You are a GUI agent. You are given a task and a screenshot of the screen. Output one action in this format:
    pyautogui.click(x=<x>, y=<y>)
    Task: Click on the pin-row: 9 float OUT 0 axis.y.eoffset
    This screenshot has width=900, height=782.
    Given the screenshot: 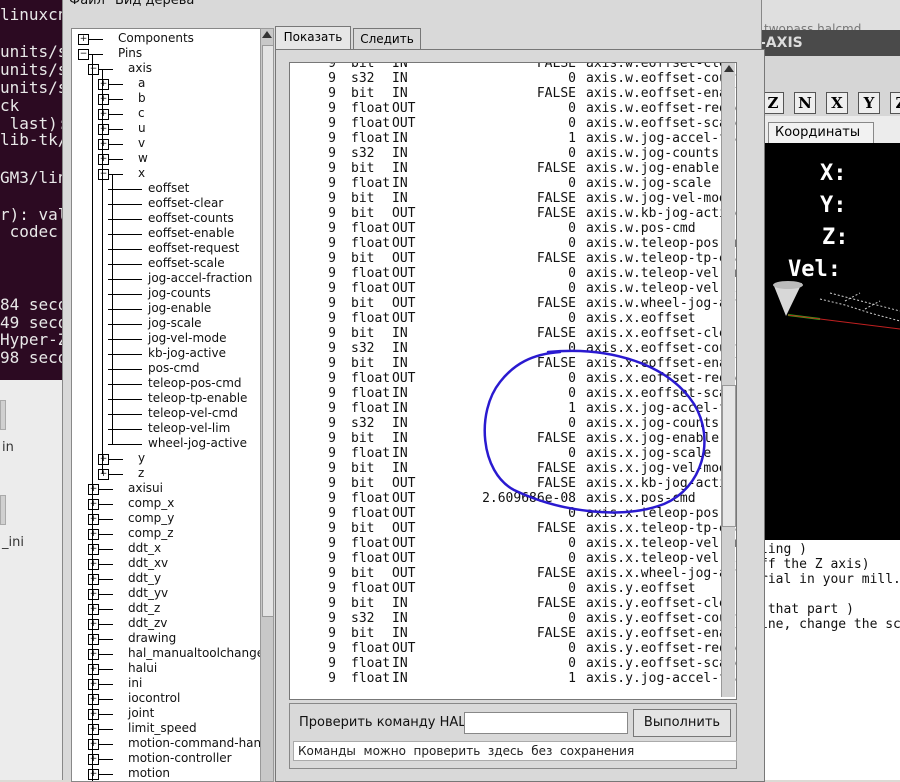 What is the action you would take?
    pyautogui.click(x=505, y=588)
    